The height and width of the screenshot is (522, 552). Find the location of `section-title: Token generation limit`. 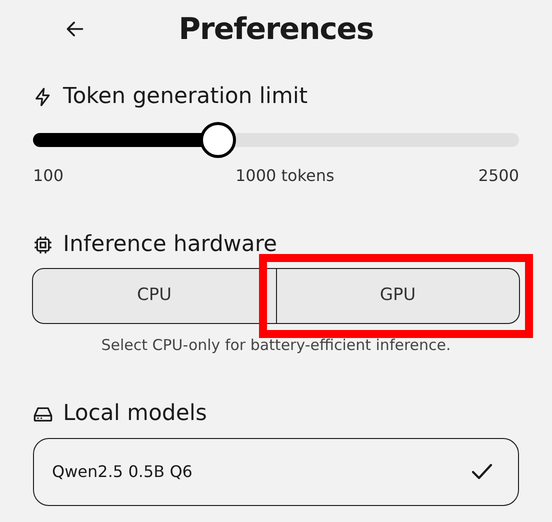

section-title: Token generation limit is located at coordinates (185, 97).